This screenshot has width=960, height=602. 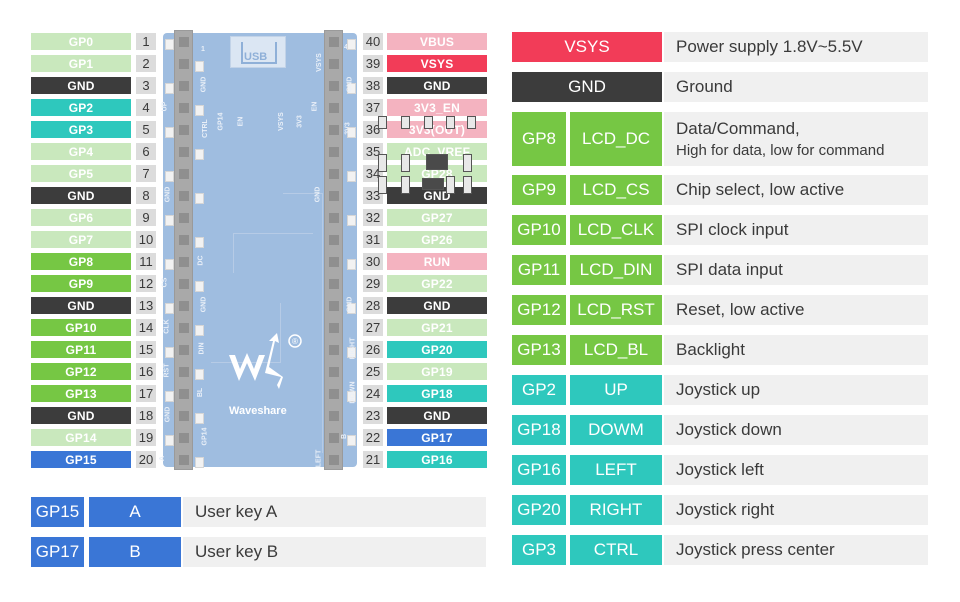 I want to click on signal-cell: UP, so click(x=616, y=390).